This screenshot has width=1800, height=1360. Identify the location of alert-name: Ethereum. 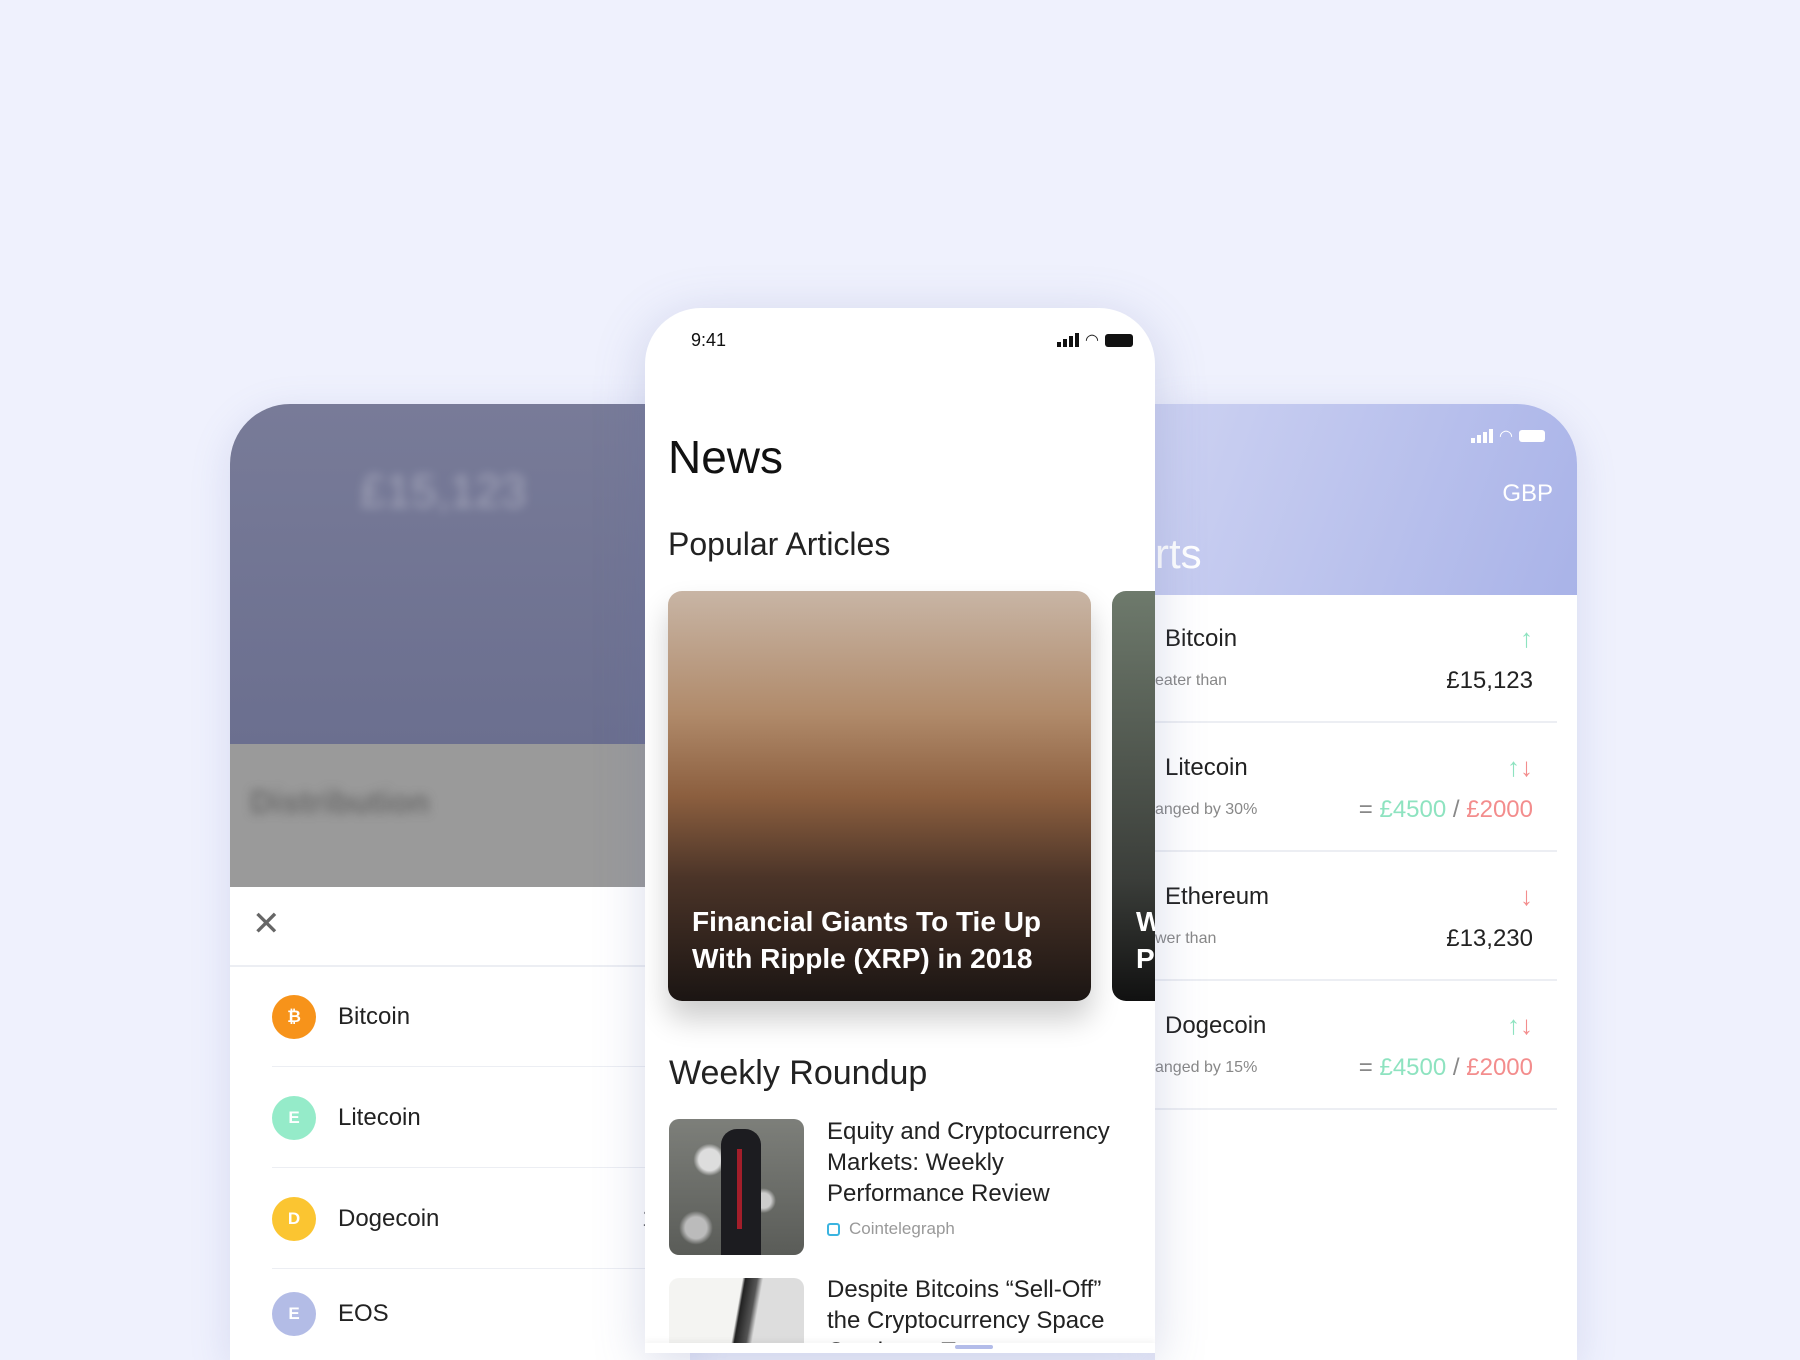
(1217, 896).